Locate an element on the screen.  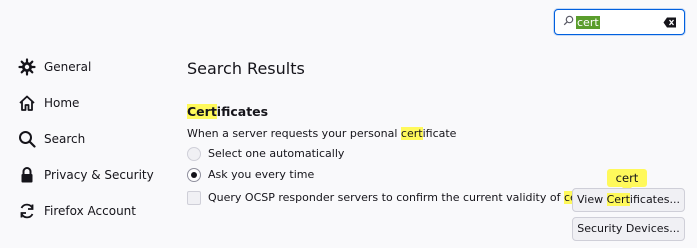
sidebar-item-home: Home is located at coordinates (48, 103).